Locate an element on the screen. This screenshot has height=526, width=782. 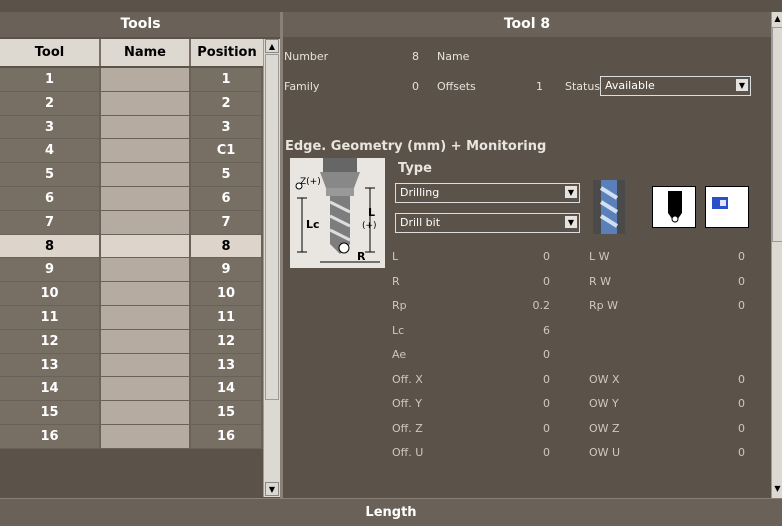
subtype-select: Drill bit ▼ is located at coordinates (487, 223).